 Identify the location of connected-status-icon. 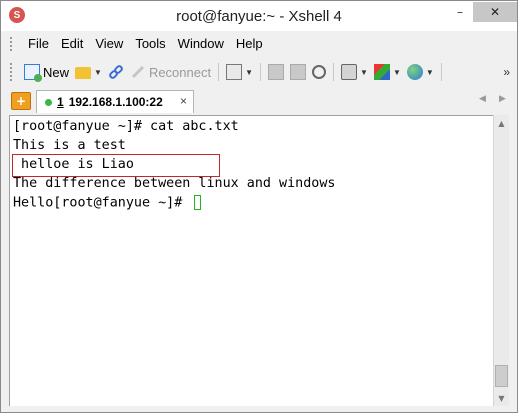
(48, 102).